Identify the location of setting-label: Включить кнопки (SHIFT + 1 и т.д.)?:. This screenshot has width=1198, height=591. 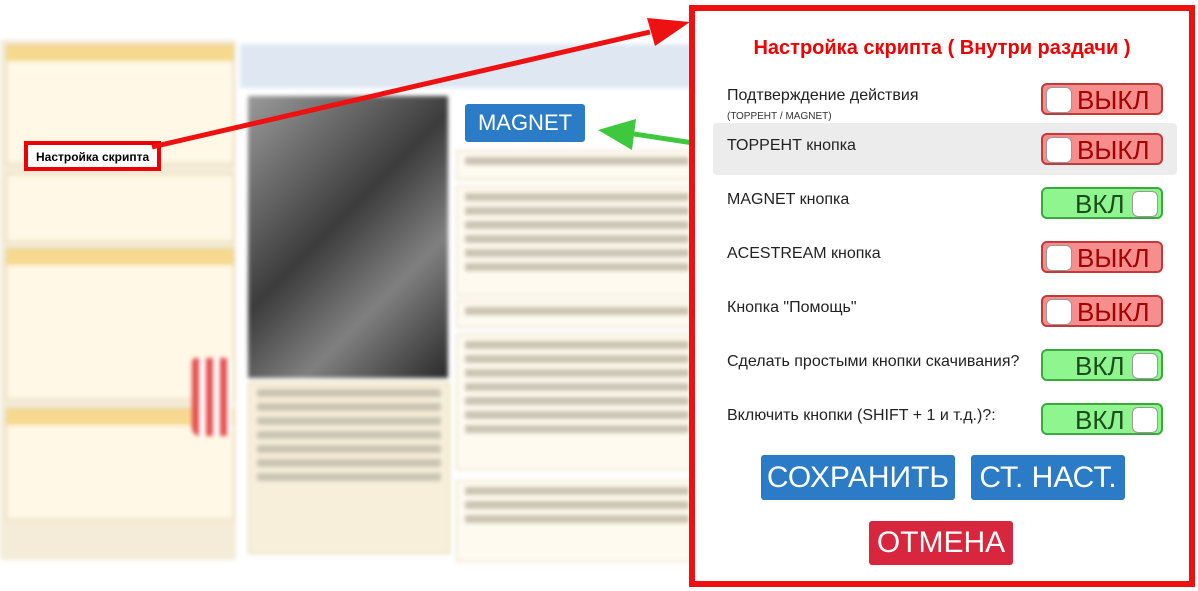
(861, 415).